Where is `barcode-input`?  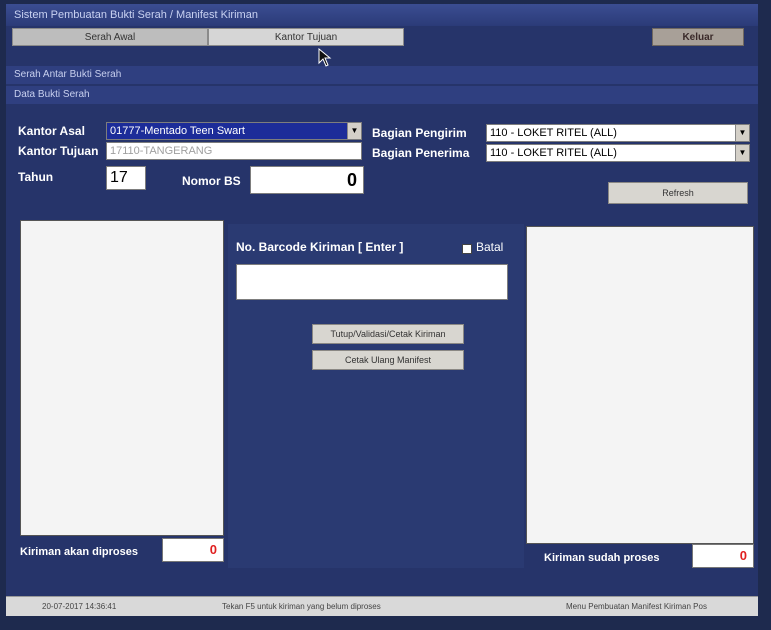 barcode-input is located at coordinates (372, 282).